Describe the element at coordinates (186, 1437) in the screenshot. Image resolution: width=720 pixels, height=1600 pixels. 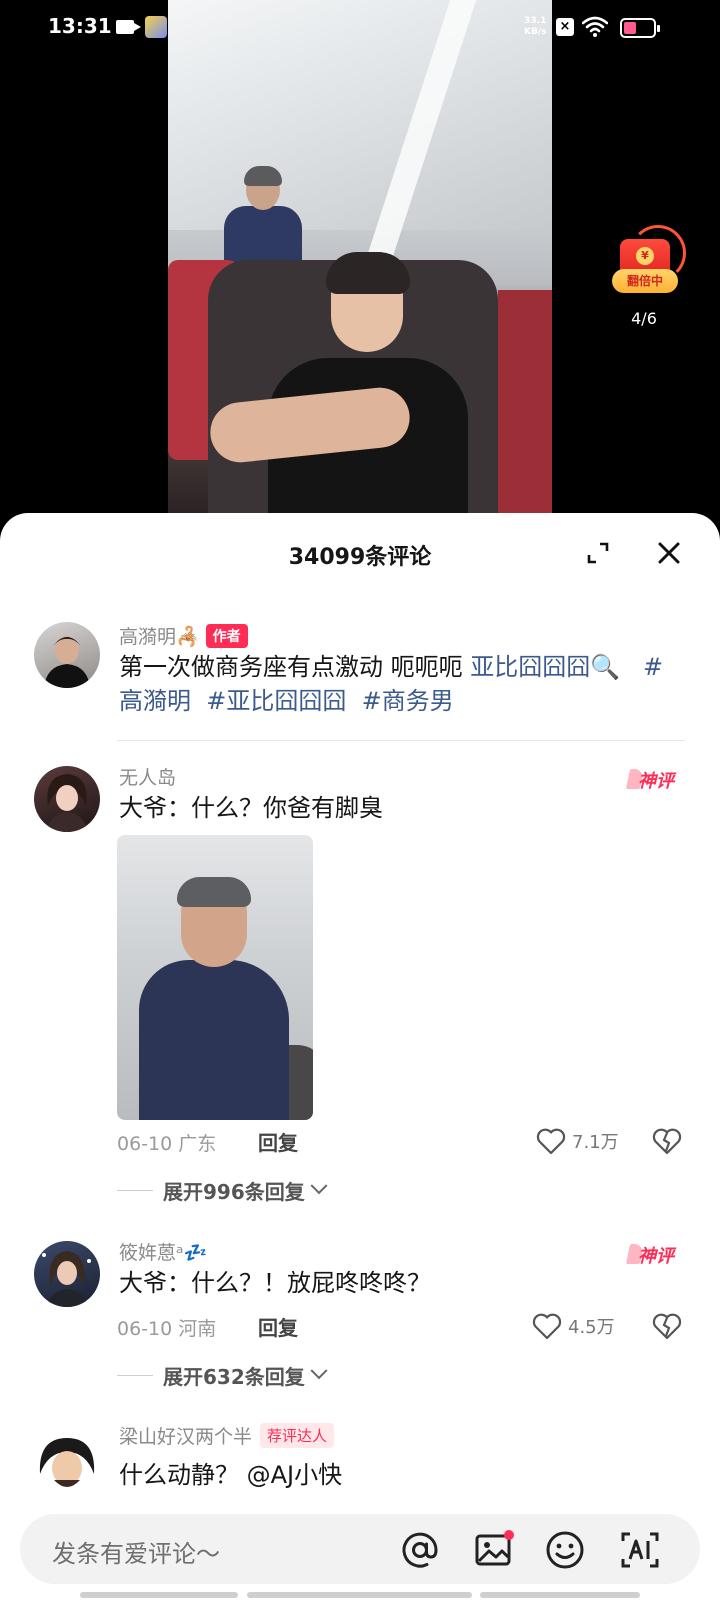
I see `comment-username-text: 梁山好汉两个半` at that location.